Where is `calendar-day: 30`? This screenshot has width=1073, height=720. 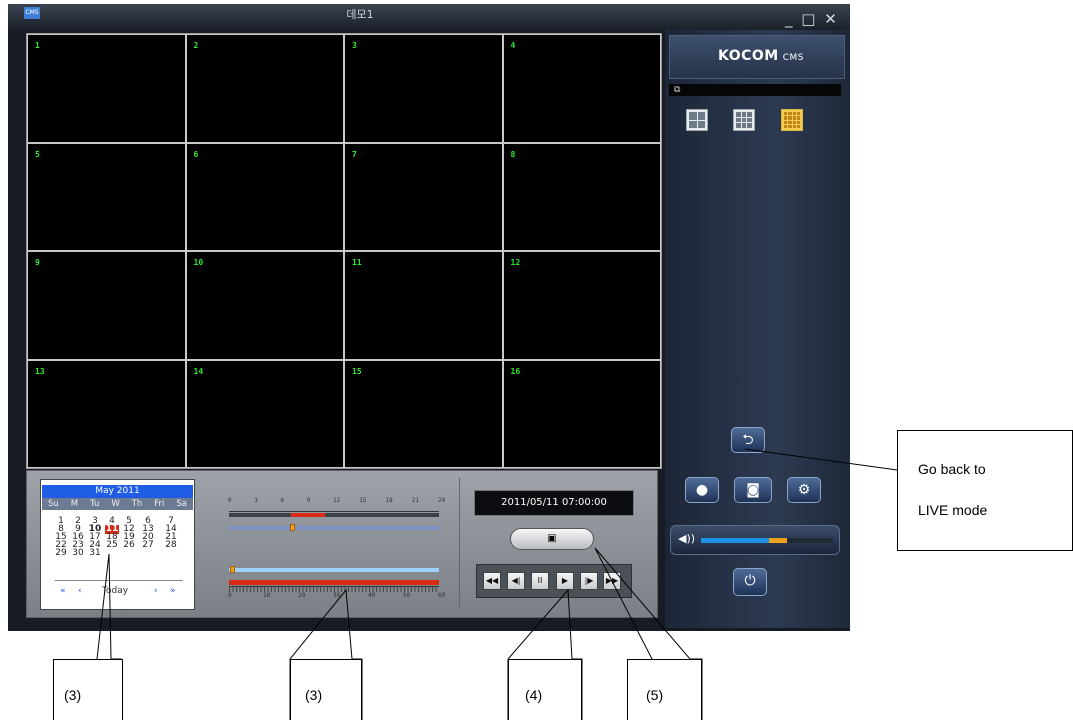
calendar-day: 30 is located at coordinates (78, 553).